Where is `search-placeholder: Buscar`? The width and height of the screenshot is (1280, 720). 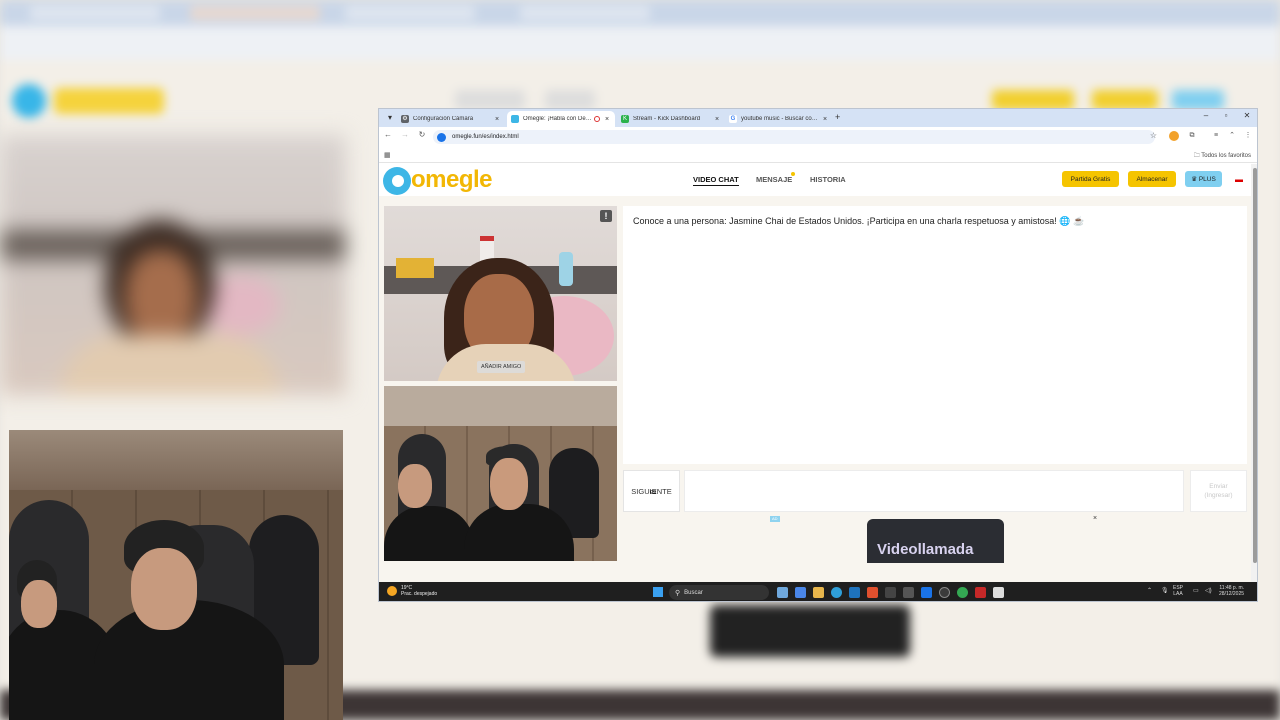
search-placeholder: Buscar is located at coordinates (693, 592).